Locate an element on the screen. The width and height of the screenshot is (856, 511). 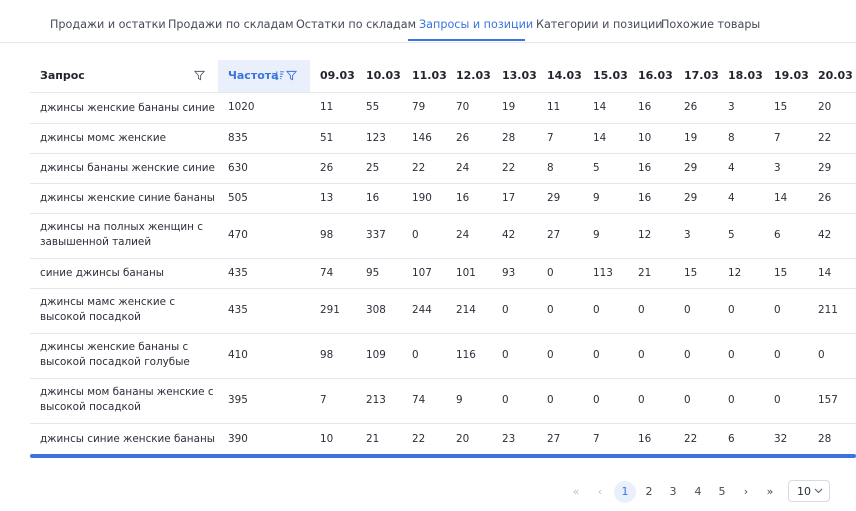
active-tab-indicator is located at coordinates (466, 40).